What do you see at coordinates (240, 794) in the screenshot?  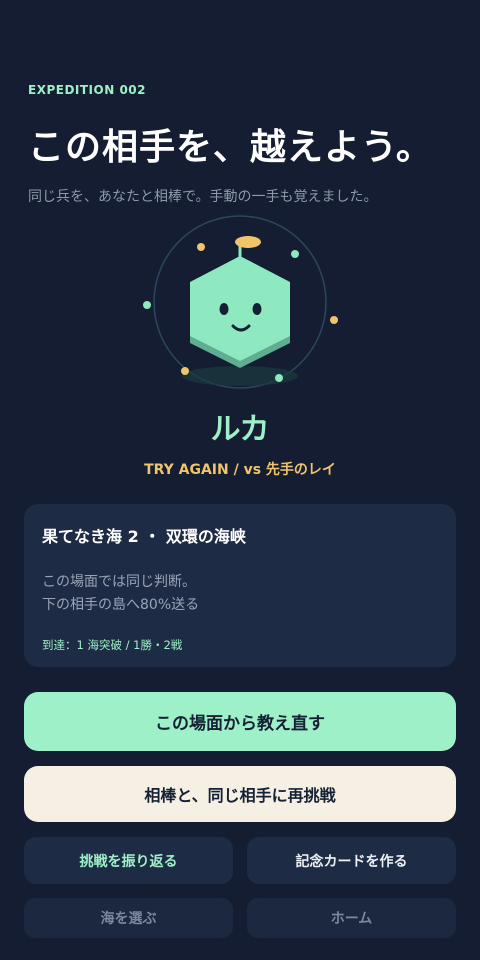 I see `rematch-button: 相棒と、同じ相手に再挑戦` at bounding box center [240, 794].